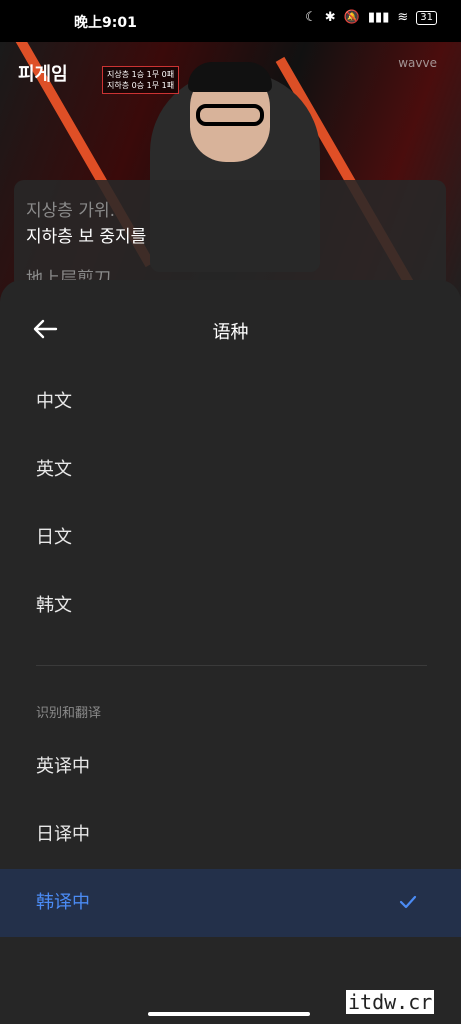 Image resolution: width=461 pixels, height=1024 pixels. I want to click on video-person-hair, so click(230, 77).